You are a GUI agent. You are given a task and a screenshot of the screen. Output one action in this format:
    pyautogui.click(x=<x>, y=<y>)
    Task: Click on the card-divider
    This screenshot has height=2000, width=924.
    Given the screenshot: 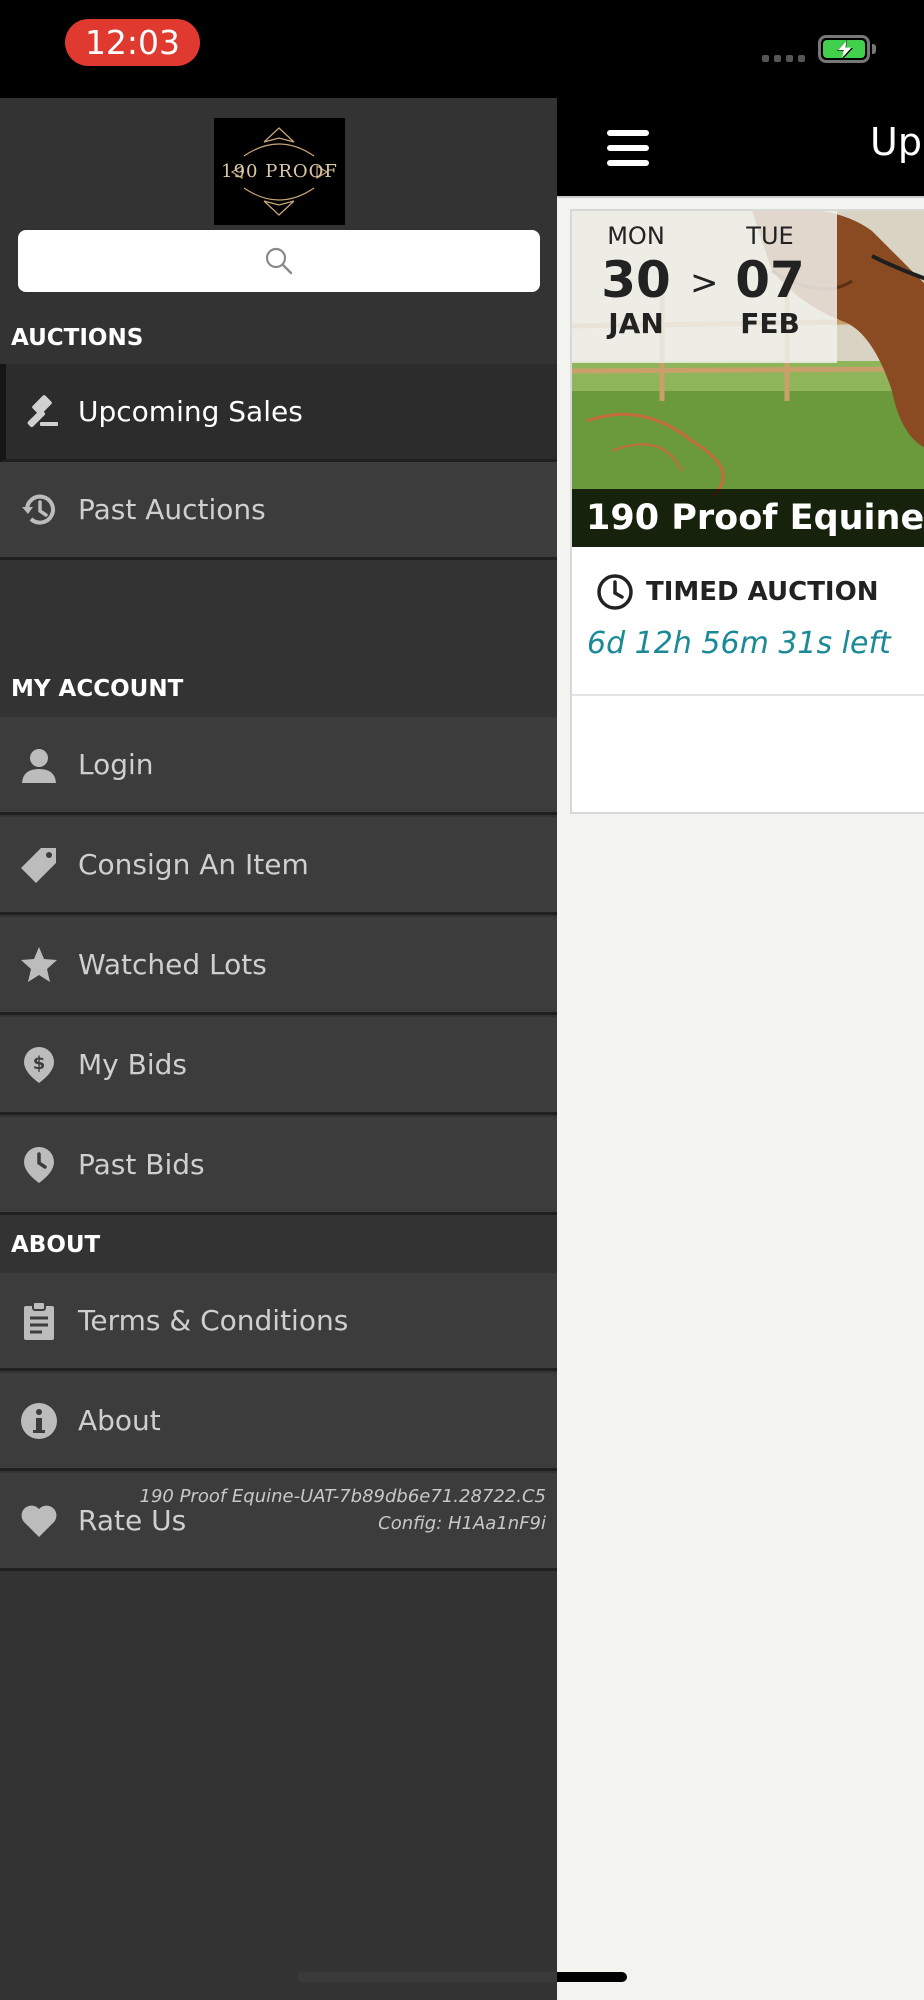 What is the action you would take?
    pyautogui.click(x=748, y=695)
    